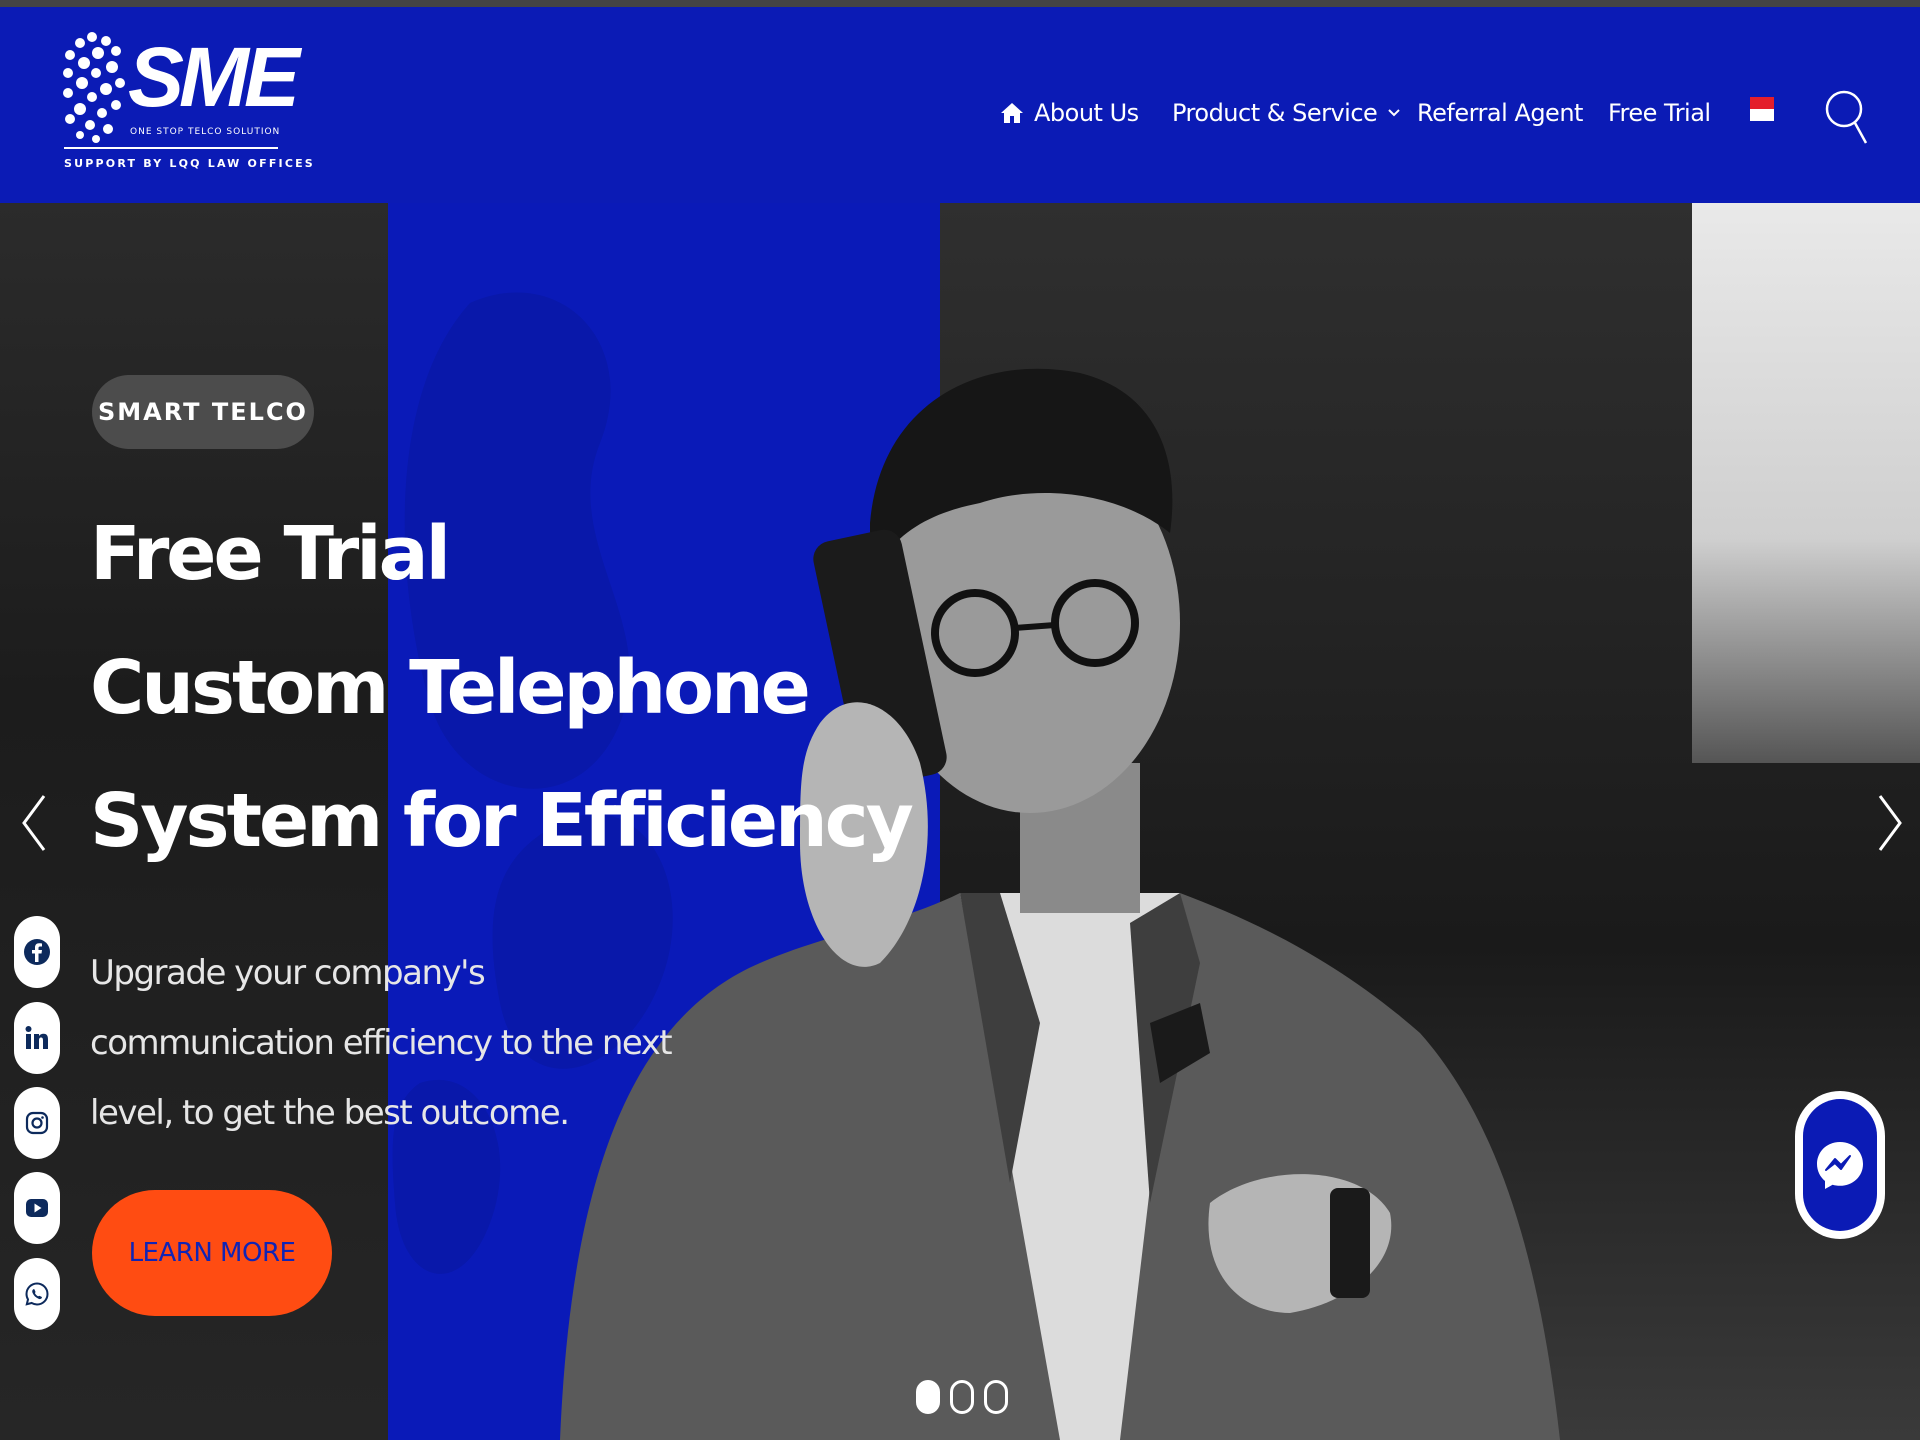 The height and width of the screenshot is (1440, 1920). I want to click on messenger-icon, so click(1840, 1165).